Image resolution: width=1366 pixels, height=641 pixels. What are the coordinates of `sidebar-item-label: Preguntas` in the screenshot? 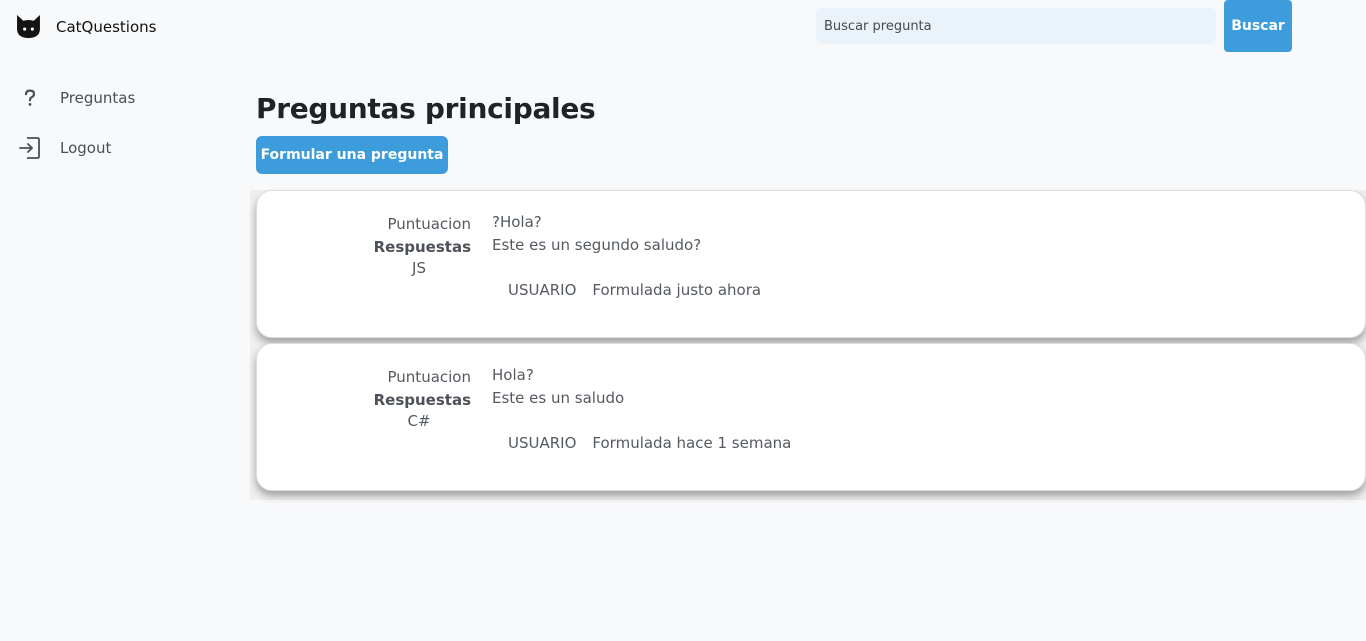 It's located at (98, 98).